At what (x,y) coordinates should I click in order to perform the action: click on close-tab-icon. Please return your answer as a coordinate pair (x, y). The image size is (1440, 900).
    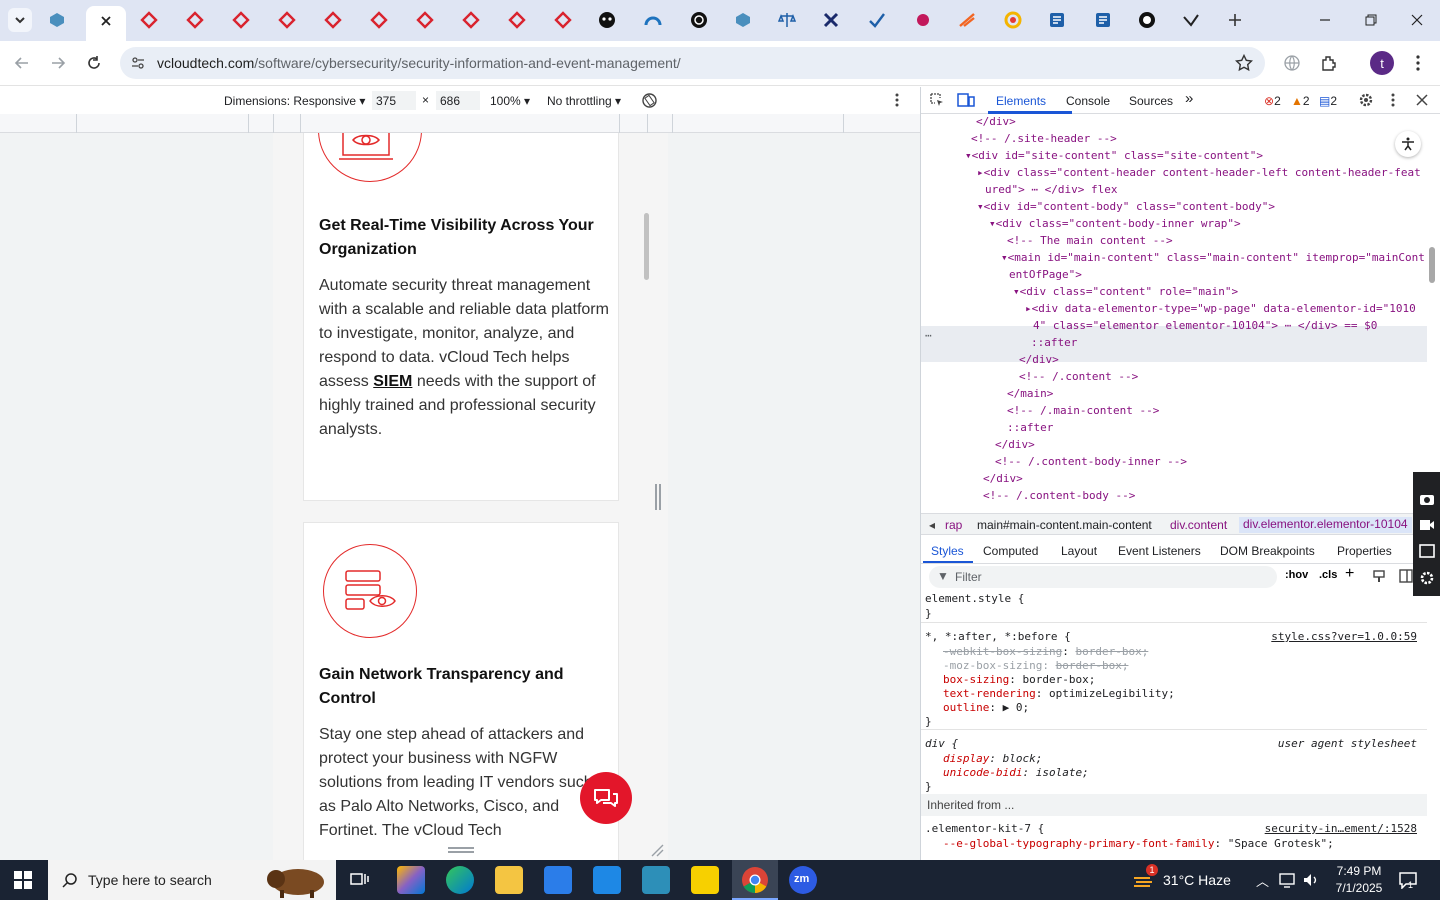
    Looking at the image, I should click on (106, 21).